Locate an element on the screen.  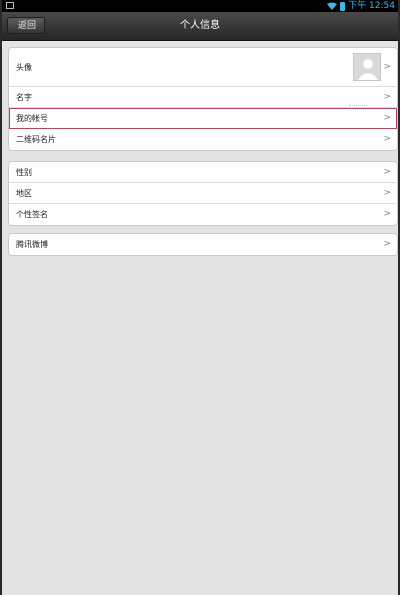
battery-icon is located at coordinates (343, 6).